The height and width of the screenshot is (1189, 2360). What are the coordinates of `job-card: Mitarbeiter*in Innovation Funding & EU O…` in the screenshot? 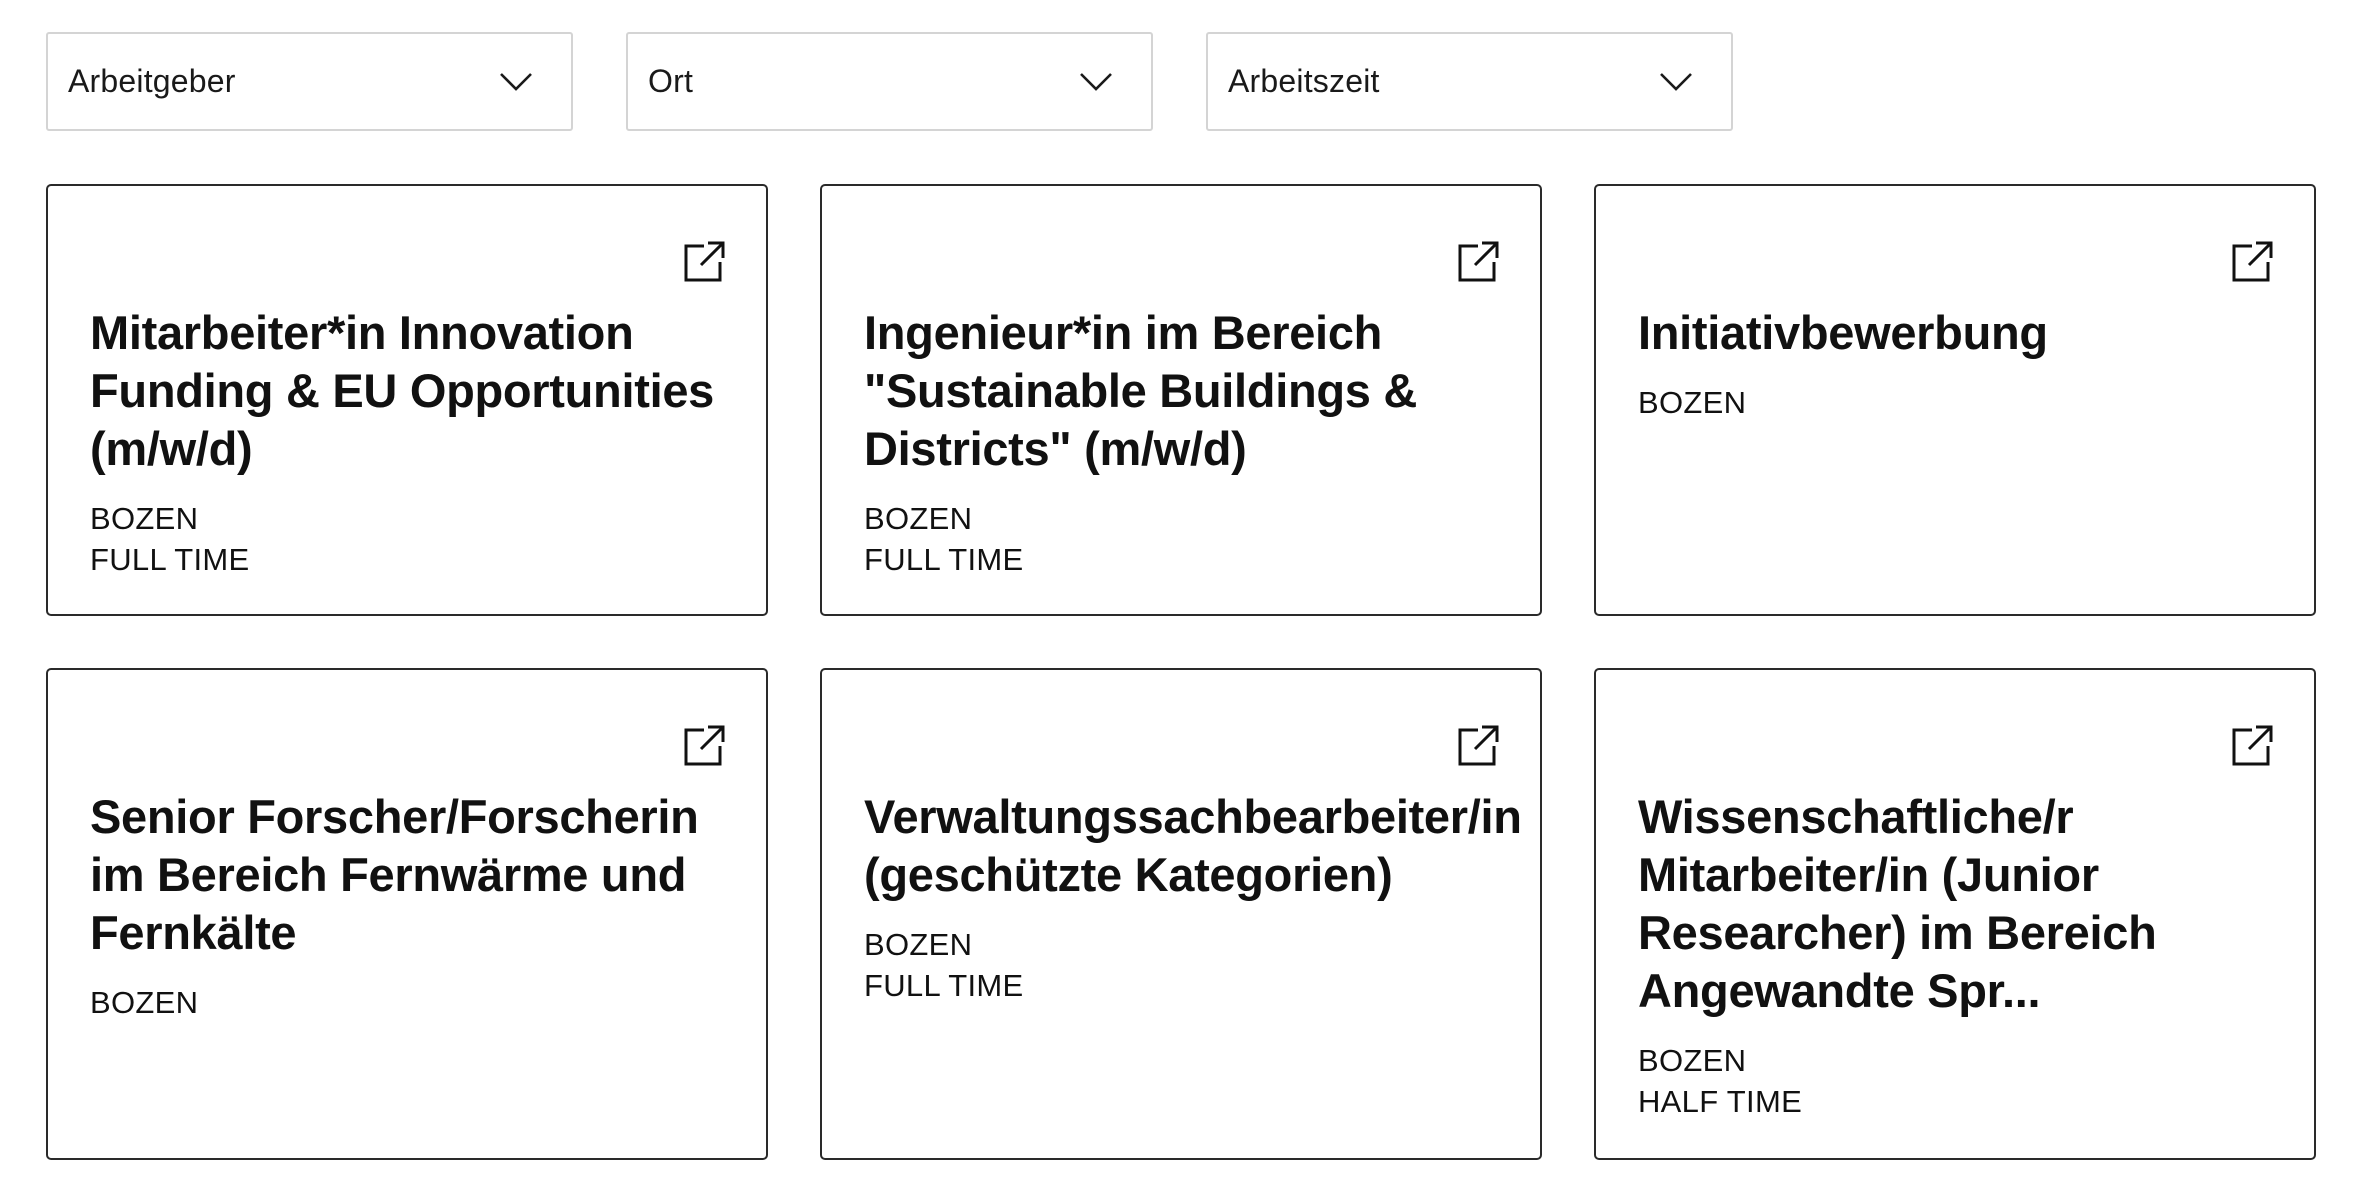 It's located at (407, 400).